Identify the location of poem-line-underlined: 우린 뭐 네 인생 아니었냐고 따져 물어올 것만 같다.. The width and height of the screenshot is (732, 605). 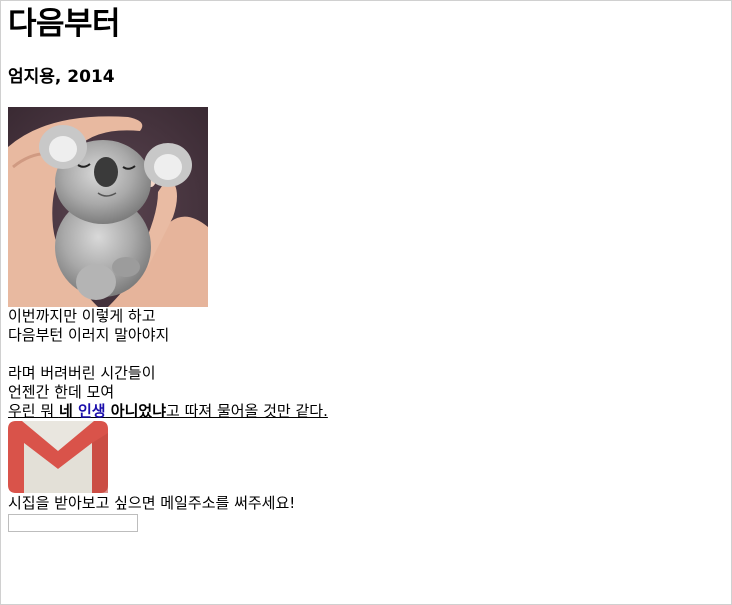
(370, 411).